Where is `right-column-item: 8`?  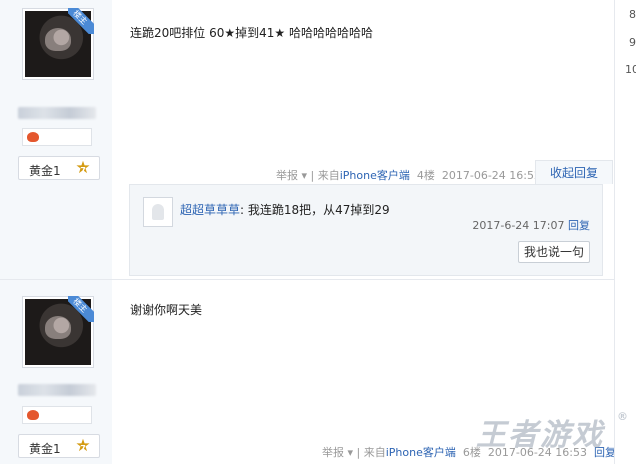 right-column-item: 8 is located at coordinates (632, 14).